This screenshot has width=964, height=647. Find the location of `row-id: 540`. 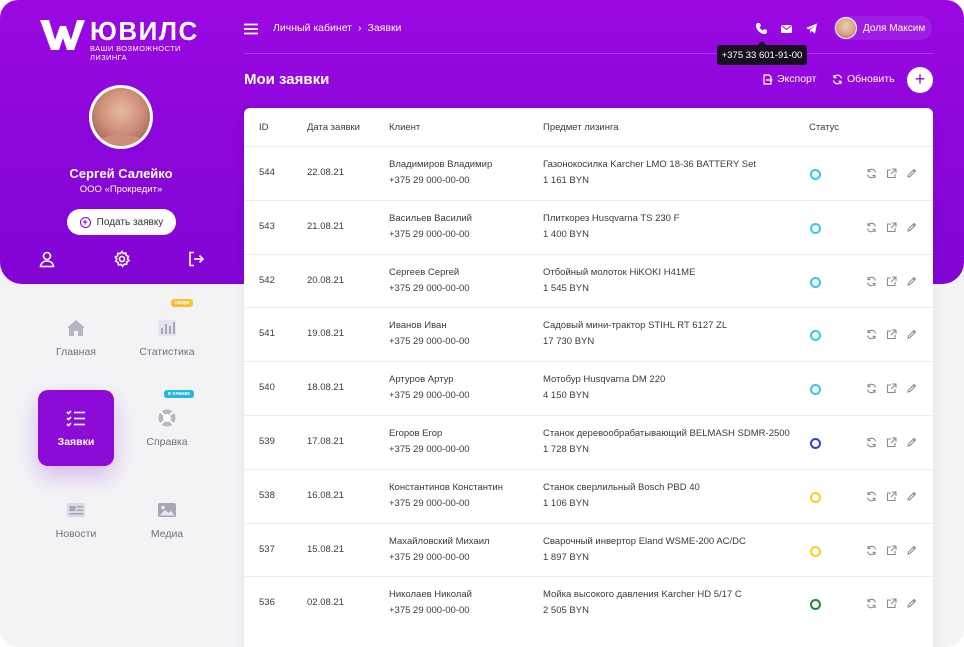

row-id: 540 is located at coordinates (267, 388).